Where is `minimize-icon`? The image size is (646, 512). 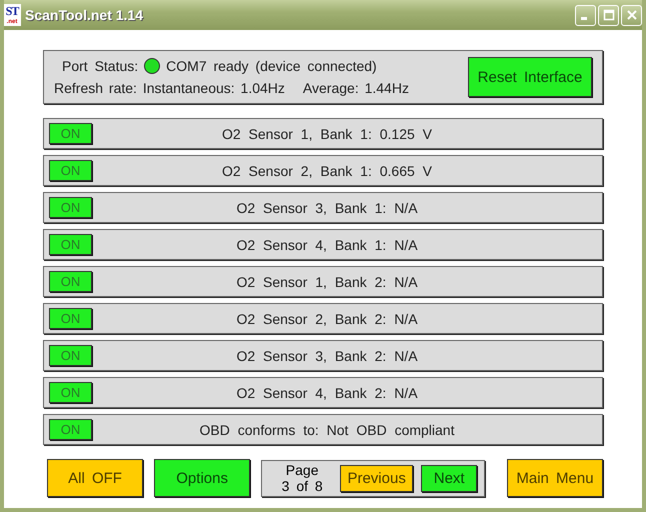 minimize-icon is located at coordinates (583, 18).